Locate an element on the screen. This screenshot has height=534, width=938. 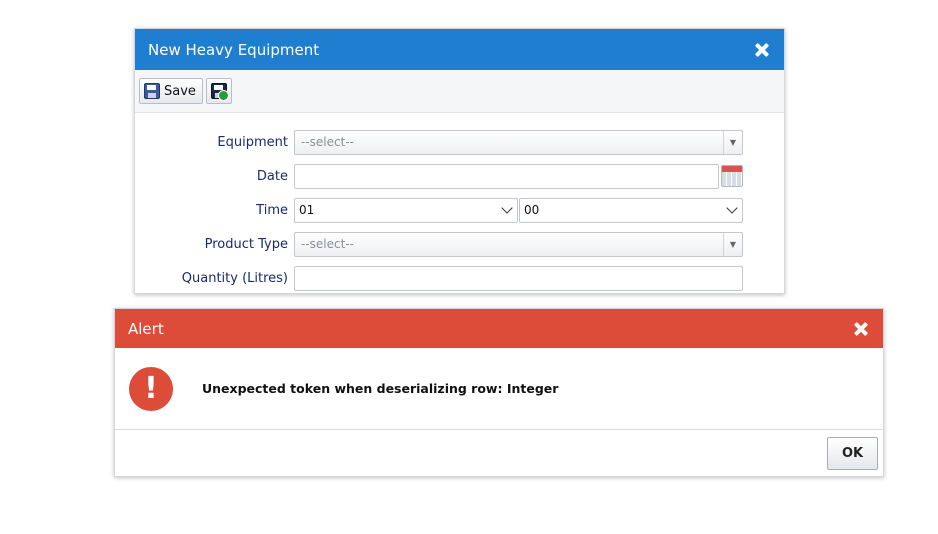
alert-title: Alert is located at coordinates (146, 328).